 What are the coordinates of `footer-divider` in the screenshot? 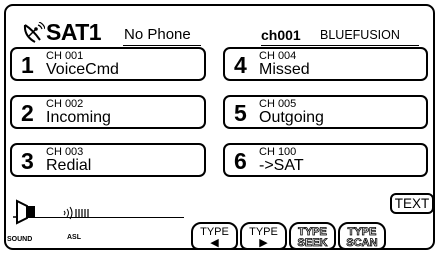 It's located at (108, 217).